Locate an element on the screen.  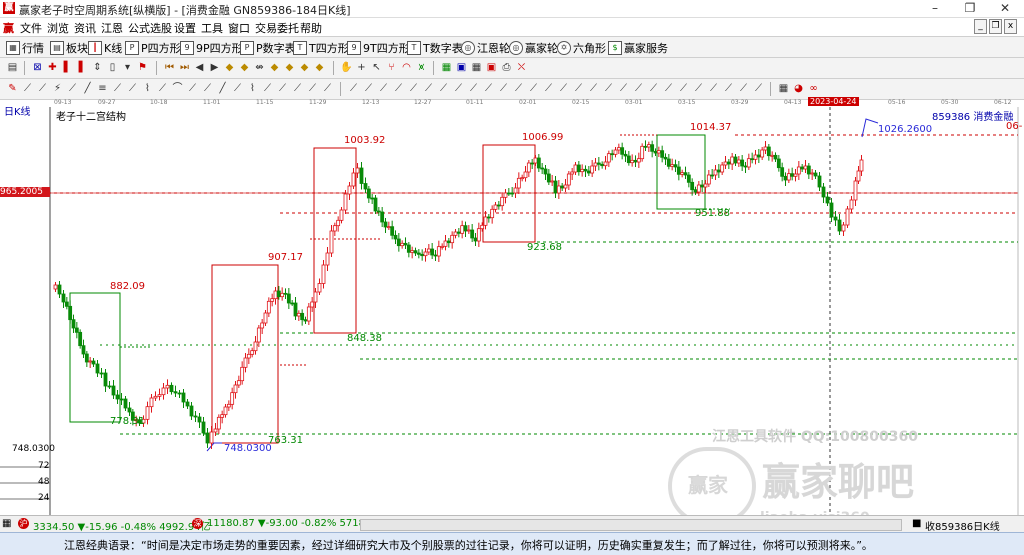
tool-icon-14: ╱ is located at coordinates (222, 88).